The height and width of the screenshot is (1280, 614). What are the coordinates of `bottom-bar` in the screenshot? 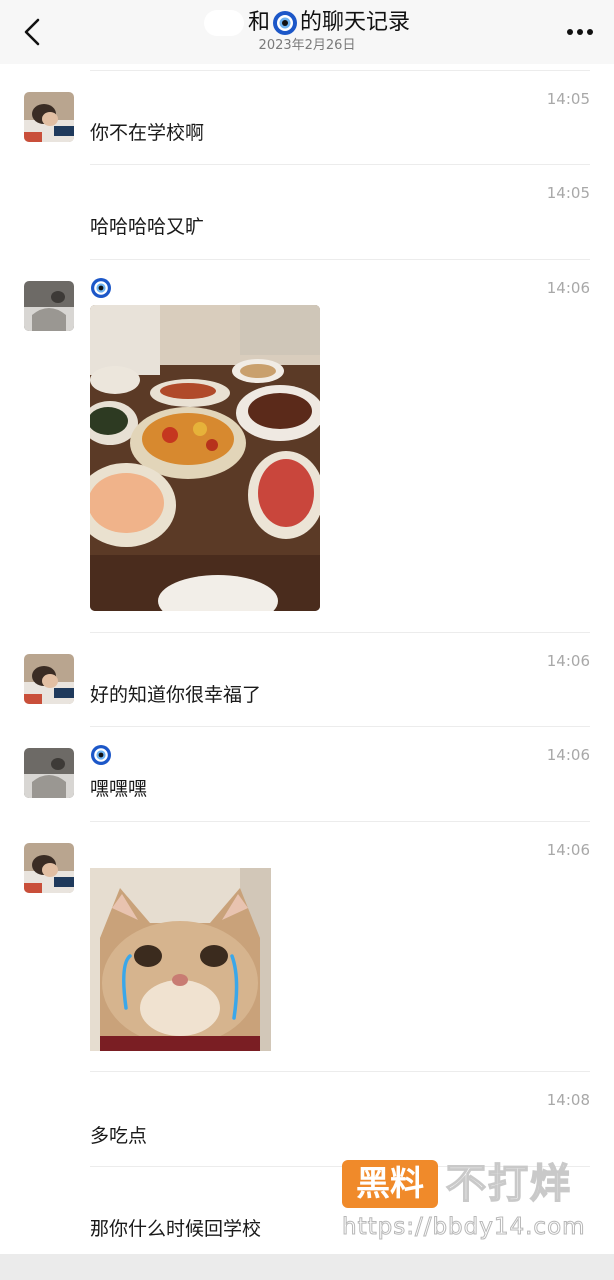 It's located at (307, 1267).